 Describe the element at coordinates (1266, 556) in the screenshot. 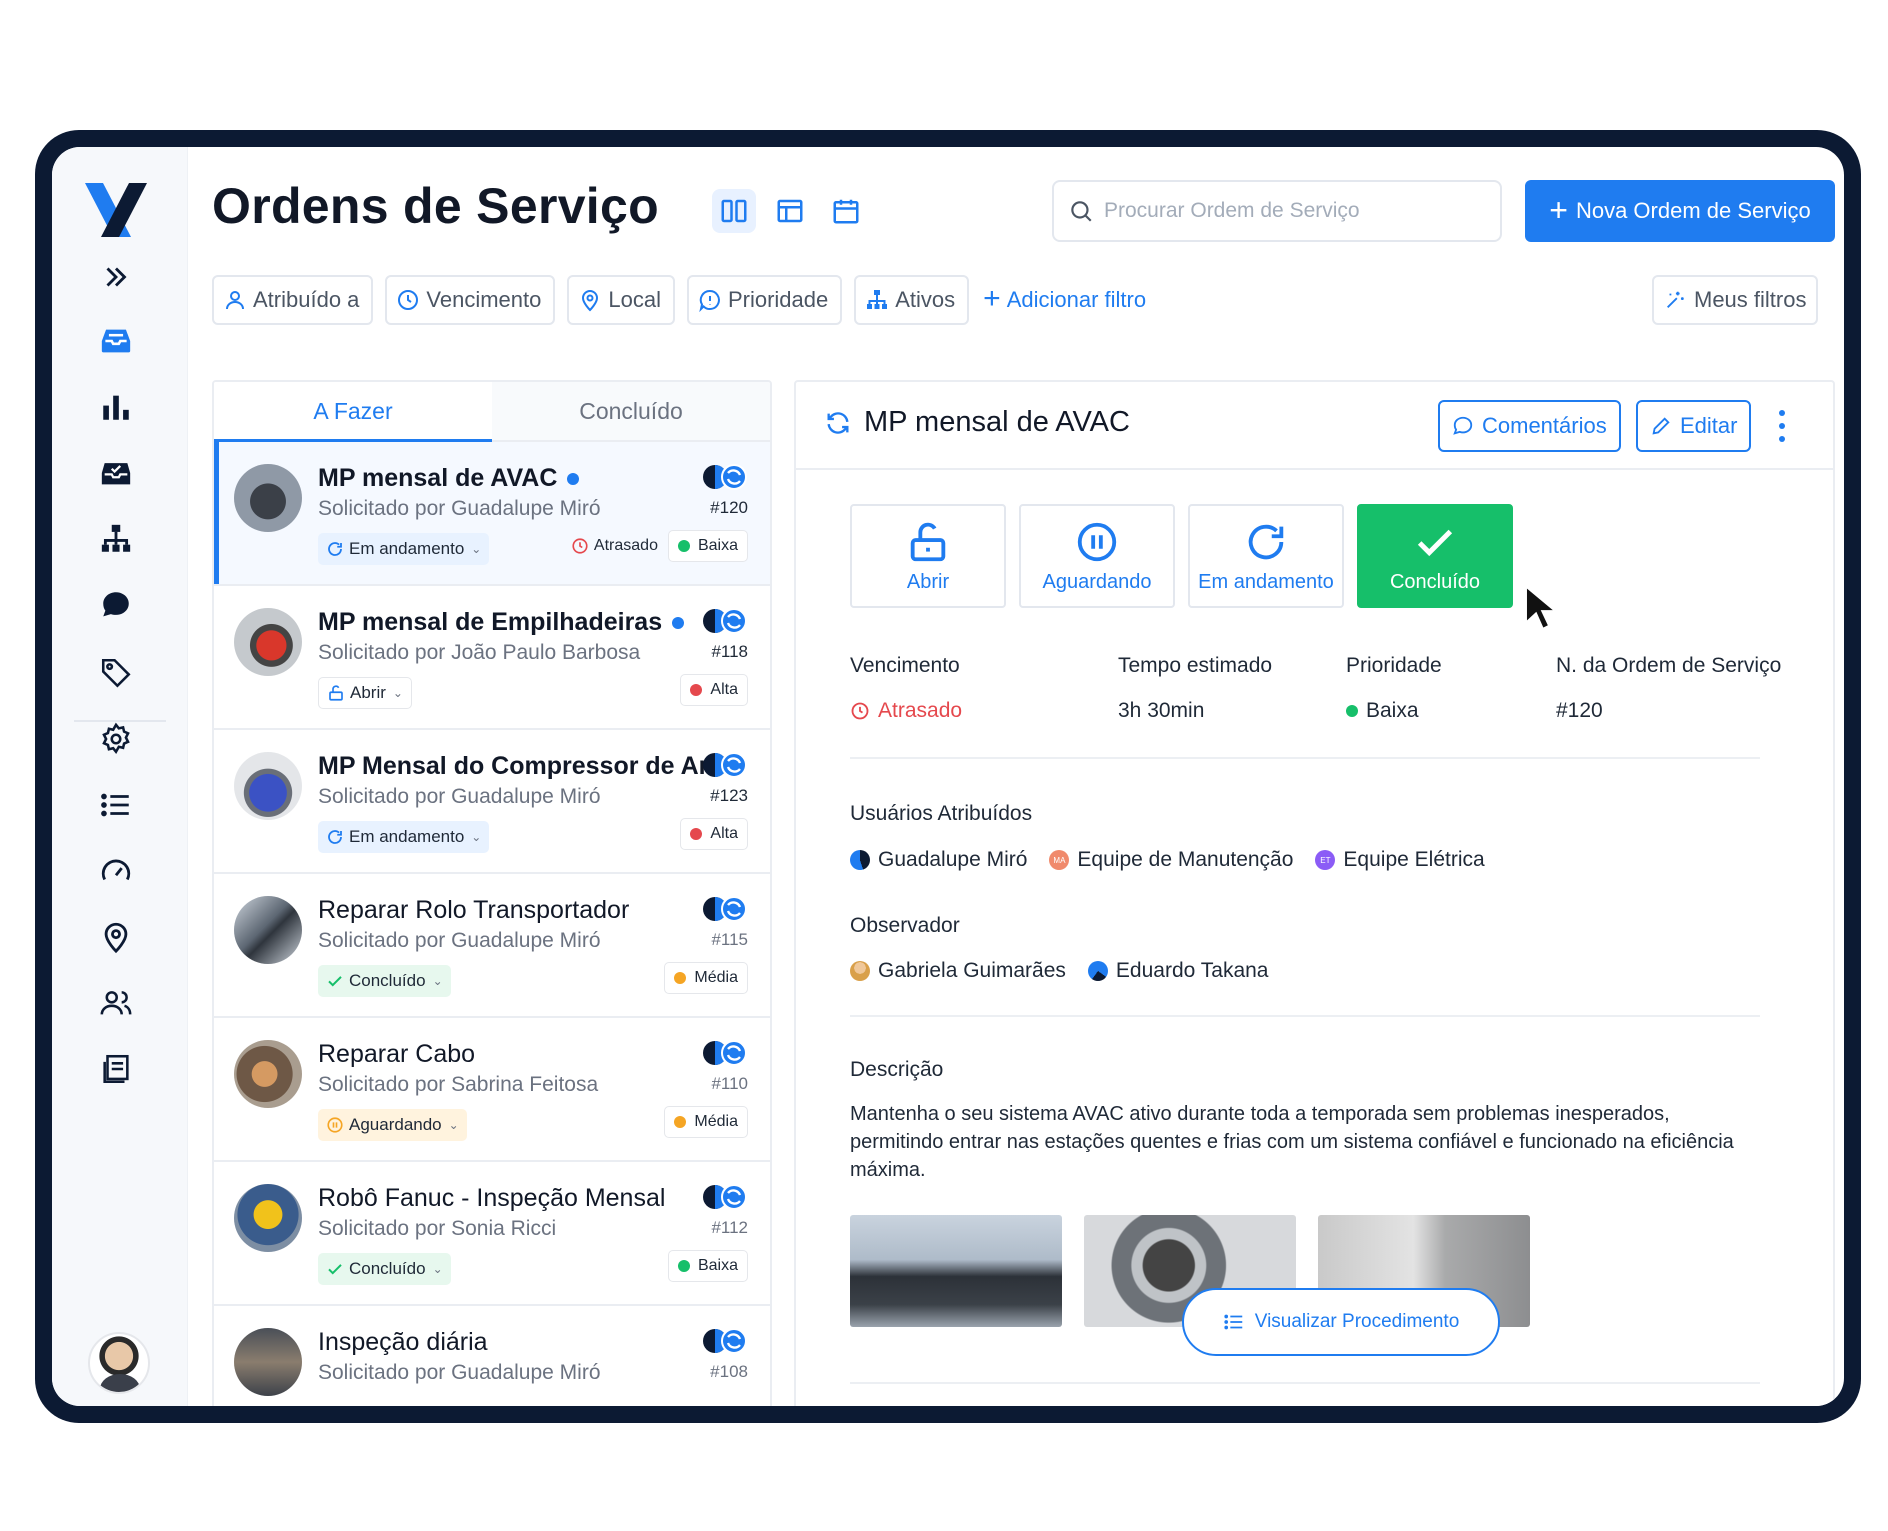

I see `status-in-progress-button: Em andamento` at that location.